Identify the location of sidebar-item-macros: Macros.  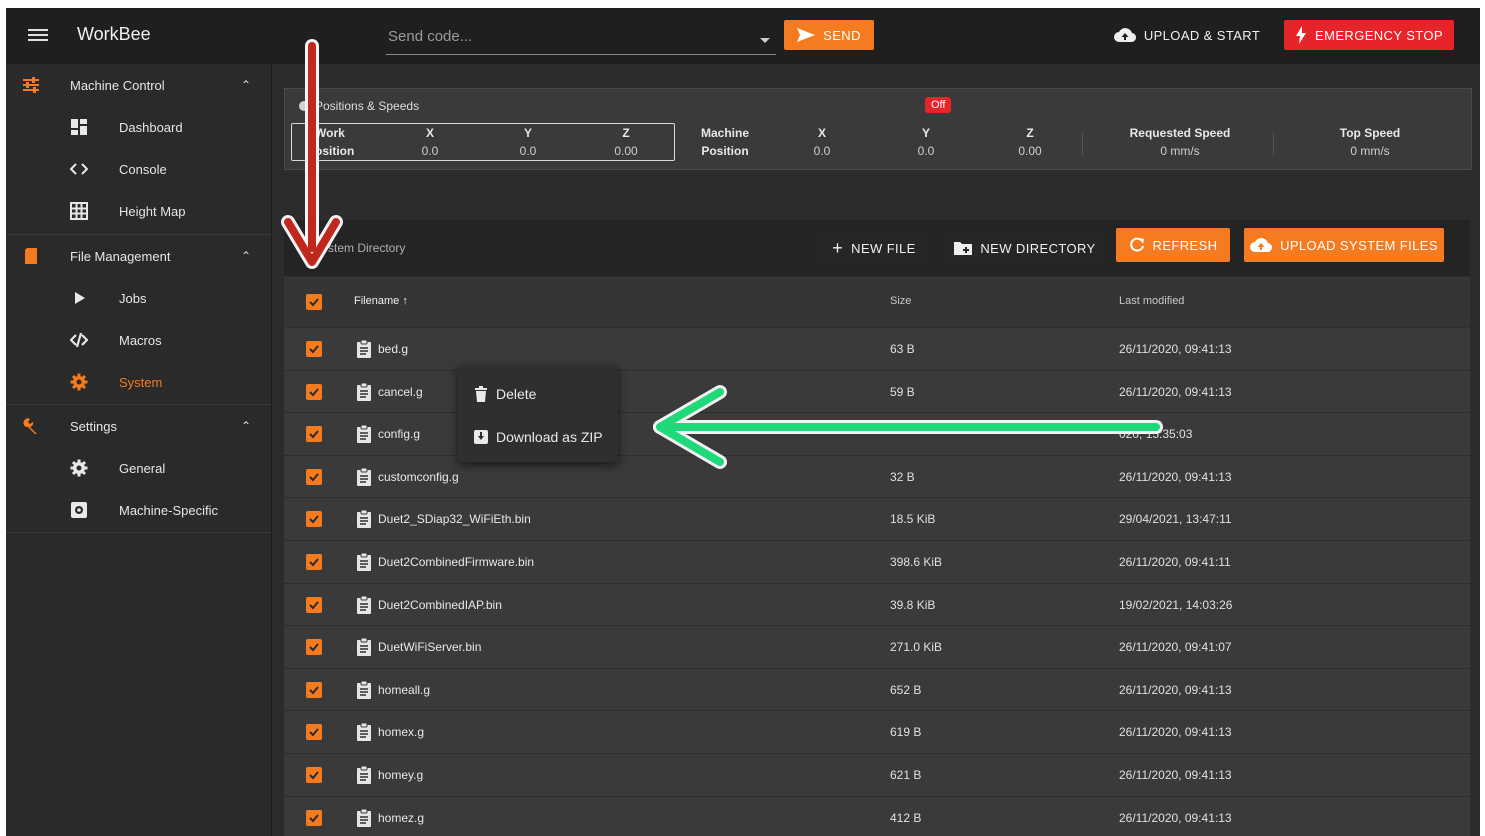
(138, 340).